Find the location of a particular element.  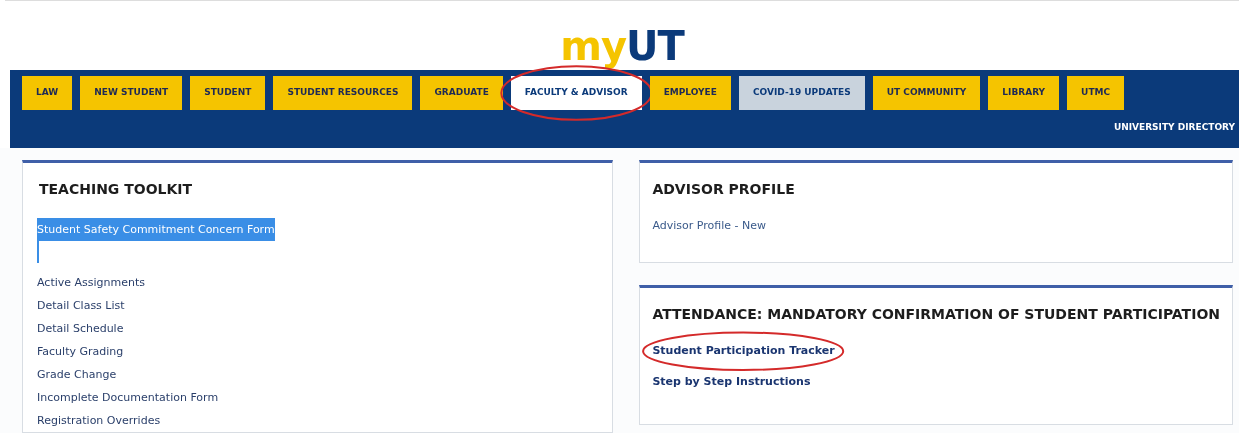

nav-tab: EMPLOYEE is located at coordinates (690, 93).